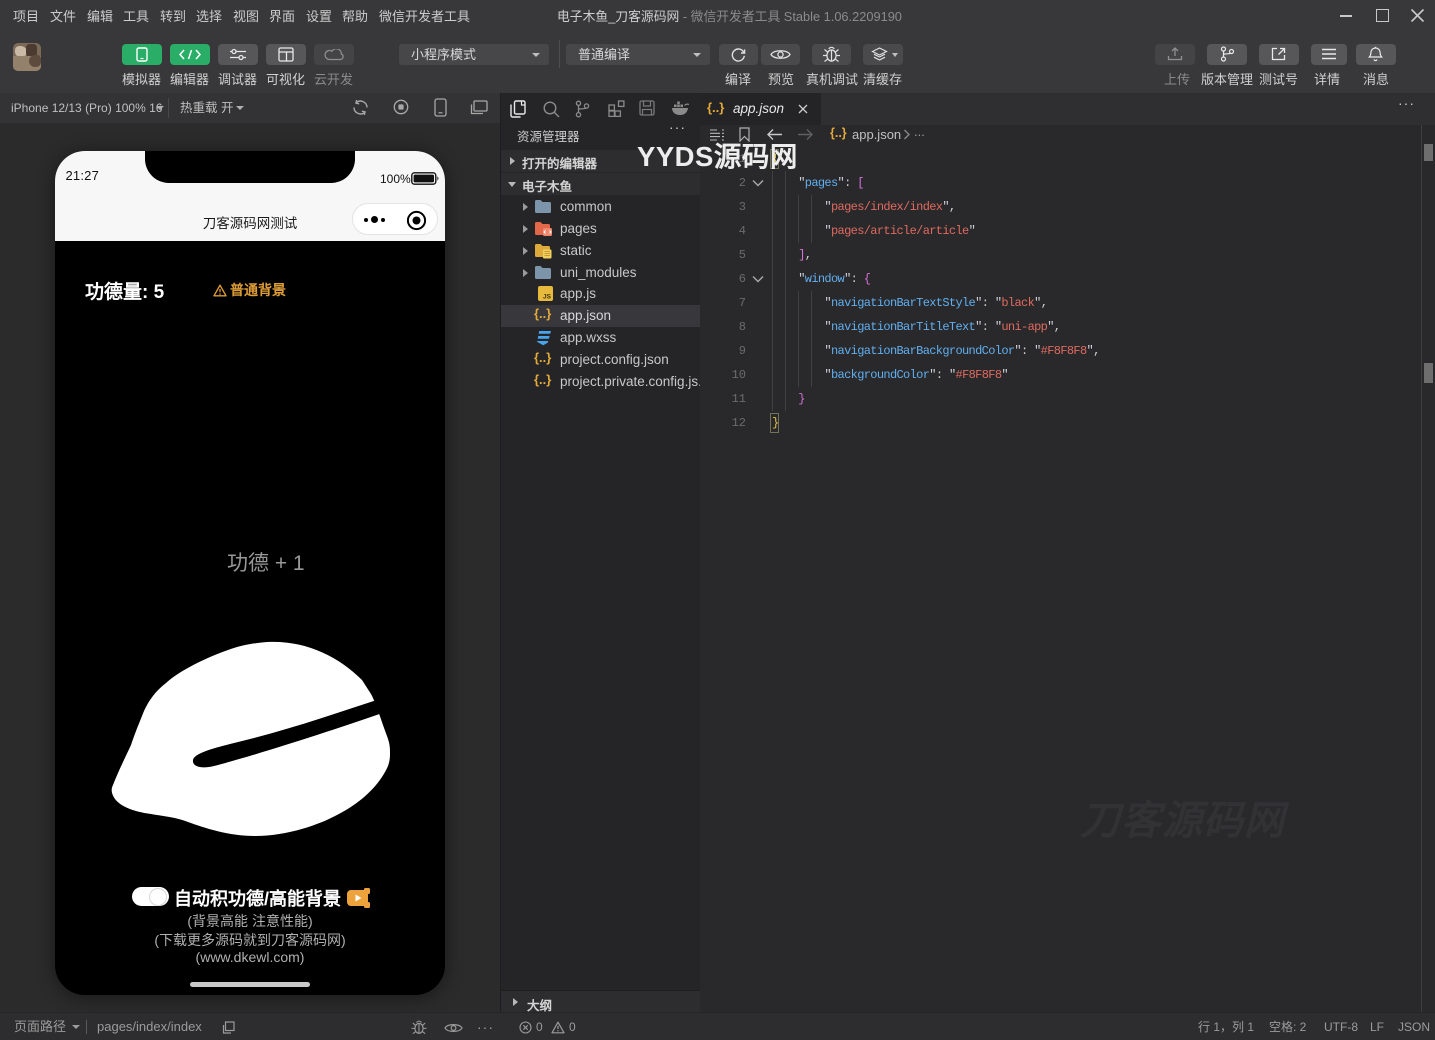  I want to click on svg-text: JS, so click(547, 297).